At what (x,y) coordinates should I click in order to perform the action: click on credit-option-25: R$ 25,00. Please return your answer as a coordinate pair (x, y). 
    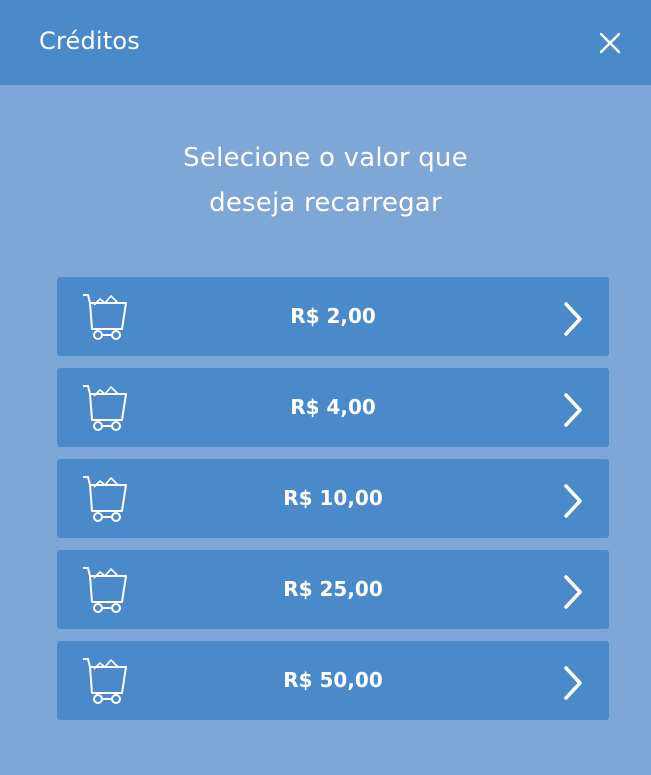
    Looking at the image, I should click on (333, 589).